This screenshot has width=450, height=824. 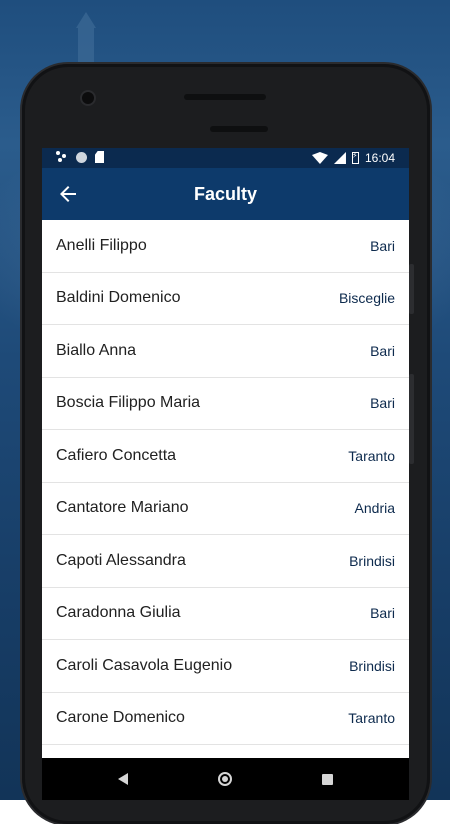 I want to click on status-left-icons, so click(x=80, y=157).